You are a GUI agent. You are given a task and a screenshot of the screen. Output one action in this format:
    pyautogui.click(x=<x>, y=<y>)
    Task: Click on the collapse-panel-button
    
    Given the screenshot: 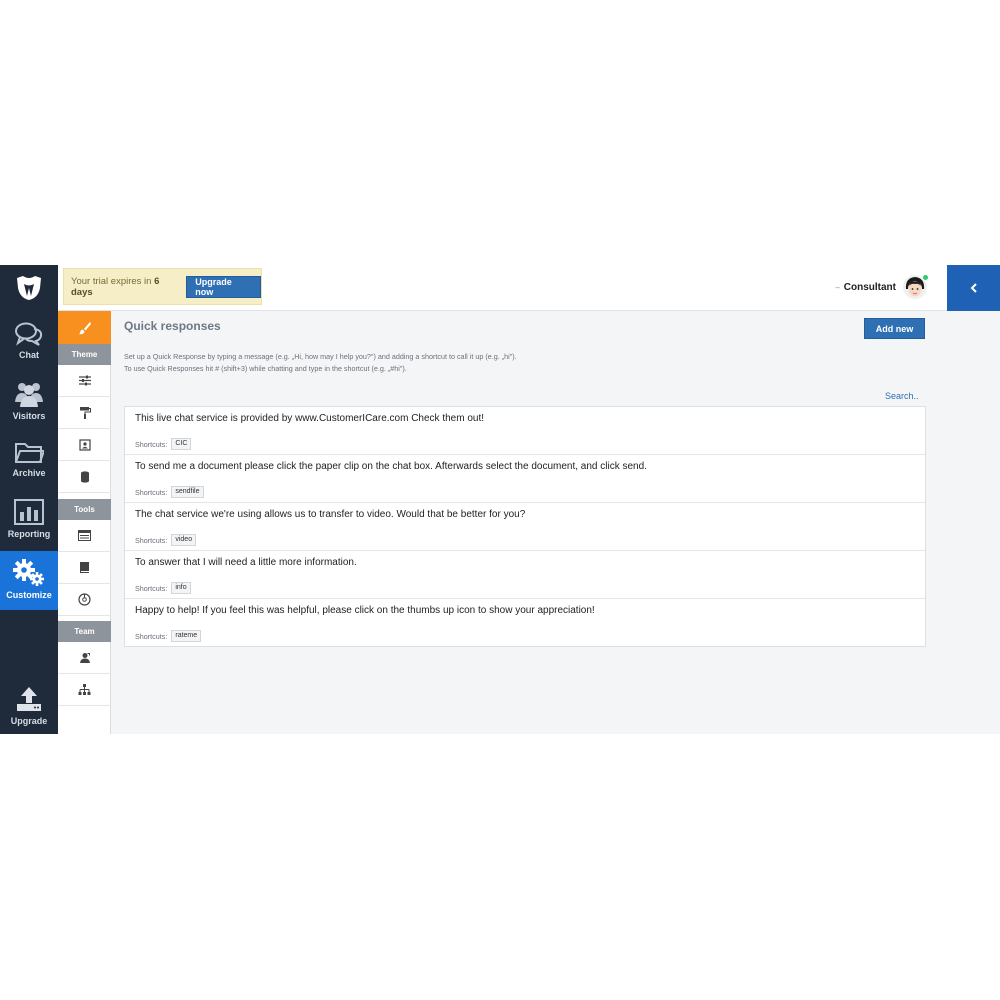 What is the action you would take?
    pyautogui.click(x=973, y=288)
    